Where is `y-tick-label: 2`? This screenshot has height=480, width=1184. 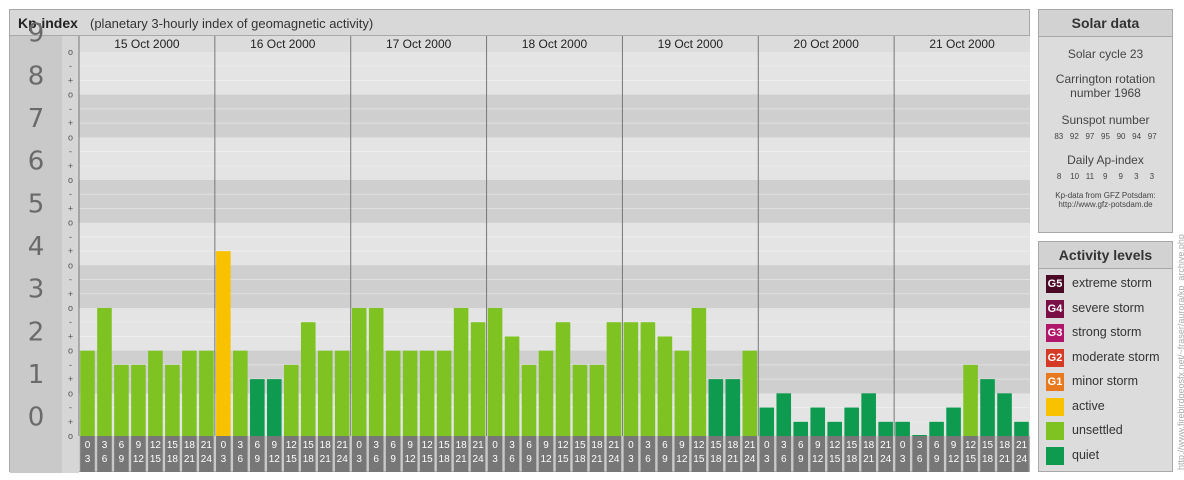 y-tick-label: 2 is located at coordinates (36, 332).